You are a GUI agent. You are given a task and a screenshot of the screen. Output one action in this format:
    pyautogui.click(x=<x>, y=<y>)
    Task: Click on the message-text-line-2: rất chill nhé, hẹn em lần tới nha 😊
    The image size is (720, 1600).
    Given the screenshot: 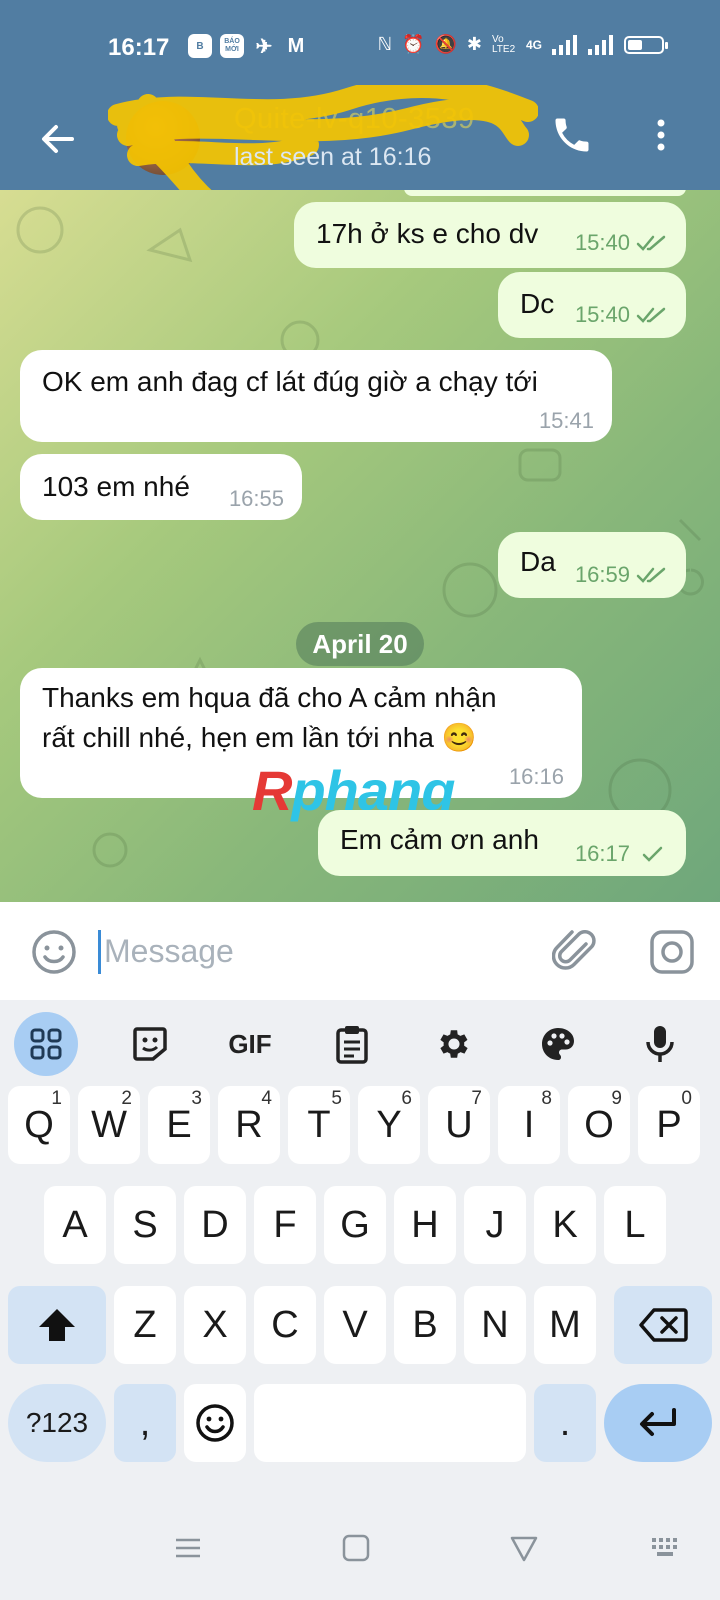 What is the action you would take?
    pyautogui.click(x=259, y=737)
    